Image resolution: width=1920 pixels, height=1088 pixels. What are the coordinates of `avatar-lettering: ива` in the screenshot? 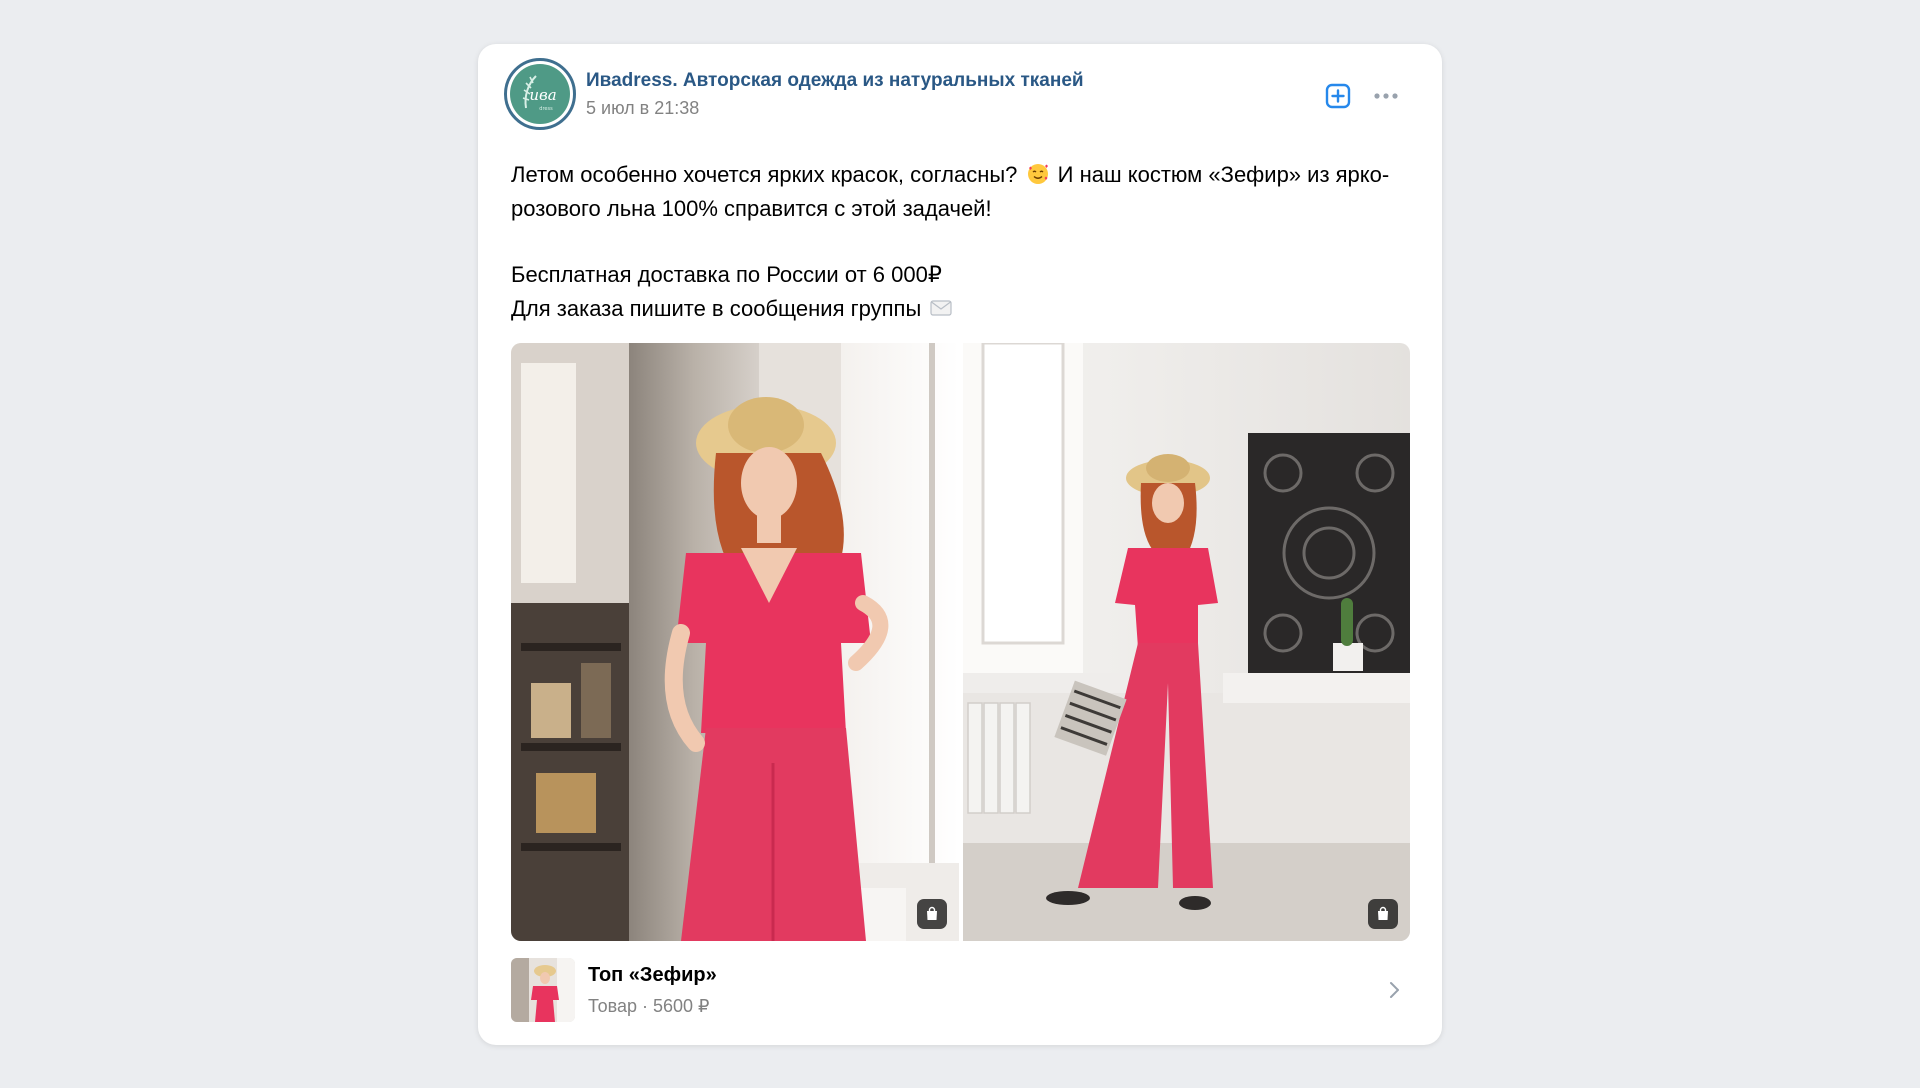 It's located at (542, 95).